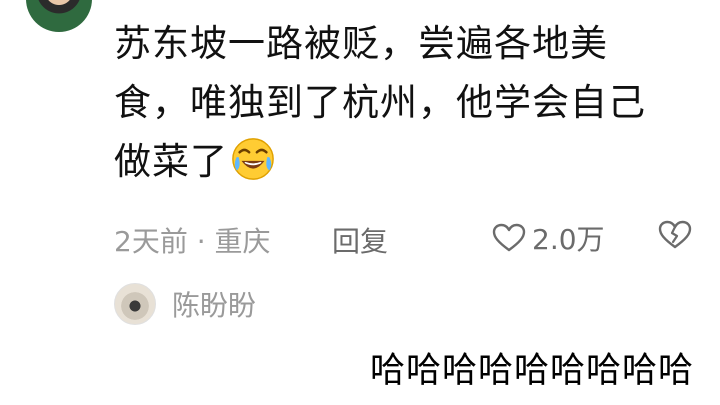 This screenshot has height=405, width=720. I want to click on reply-preview: 陈盼盼, so click(185, 304).